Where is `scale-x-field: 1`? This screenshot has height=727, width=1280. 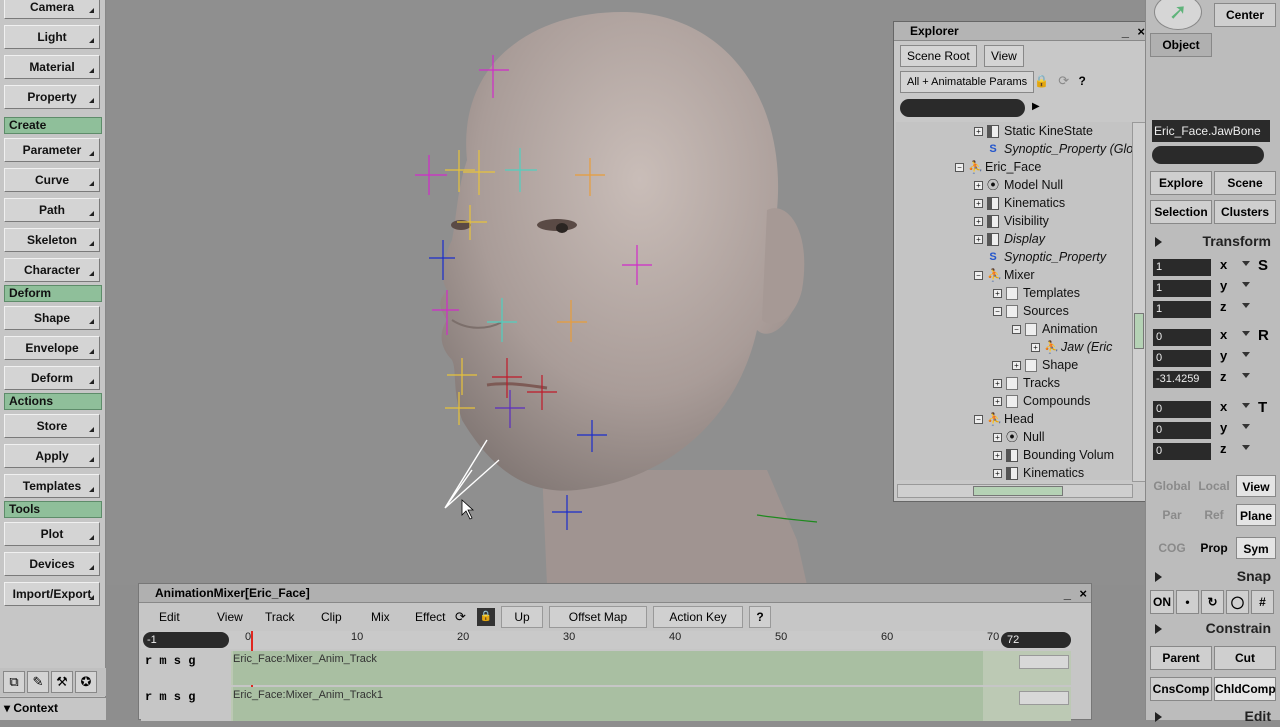
scale-x-field: 1 is located at coordinates (1182, 267).